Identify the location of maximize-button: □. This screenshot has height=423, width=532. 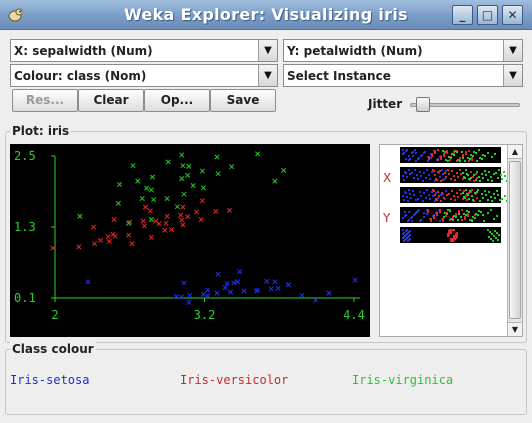
(487, 15).